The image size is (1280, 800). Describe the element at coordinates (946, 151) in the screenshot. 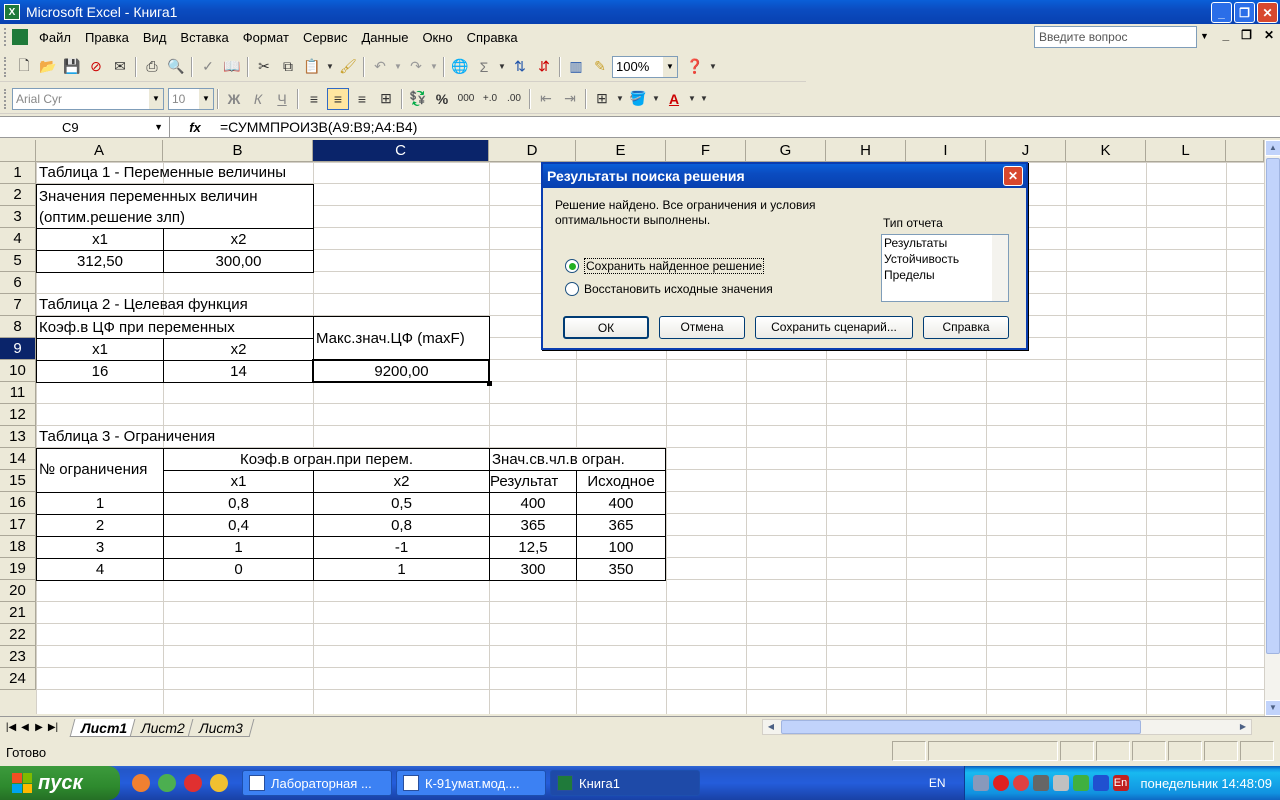

I see `column-header-i: I` at that location.